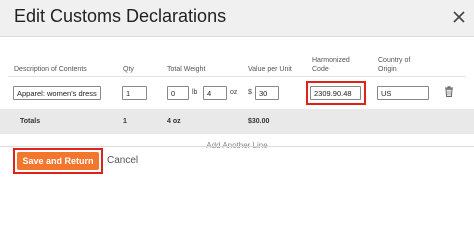 Image resolution: width=474 pixels, height=240 pixels. I want to click on cancel-link: Cancel, so click(122, 160).